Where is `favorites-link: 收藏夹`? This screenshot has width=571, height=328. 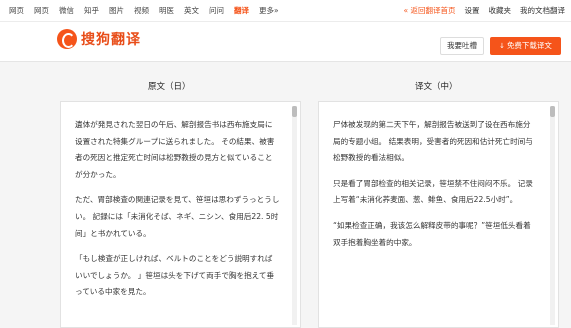
favorites-link: 收藏夹 is located at coordinates (500, 10).